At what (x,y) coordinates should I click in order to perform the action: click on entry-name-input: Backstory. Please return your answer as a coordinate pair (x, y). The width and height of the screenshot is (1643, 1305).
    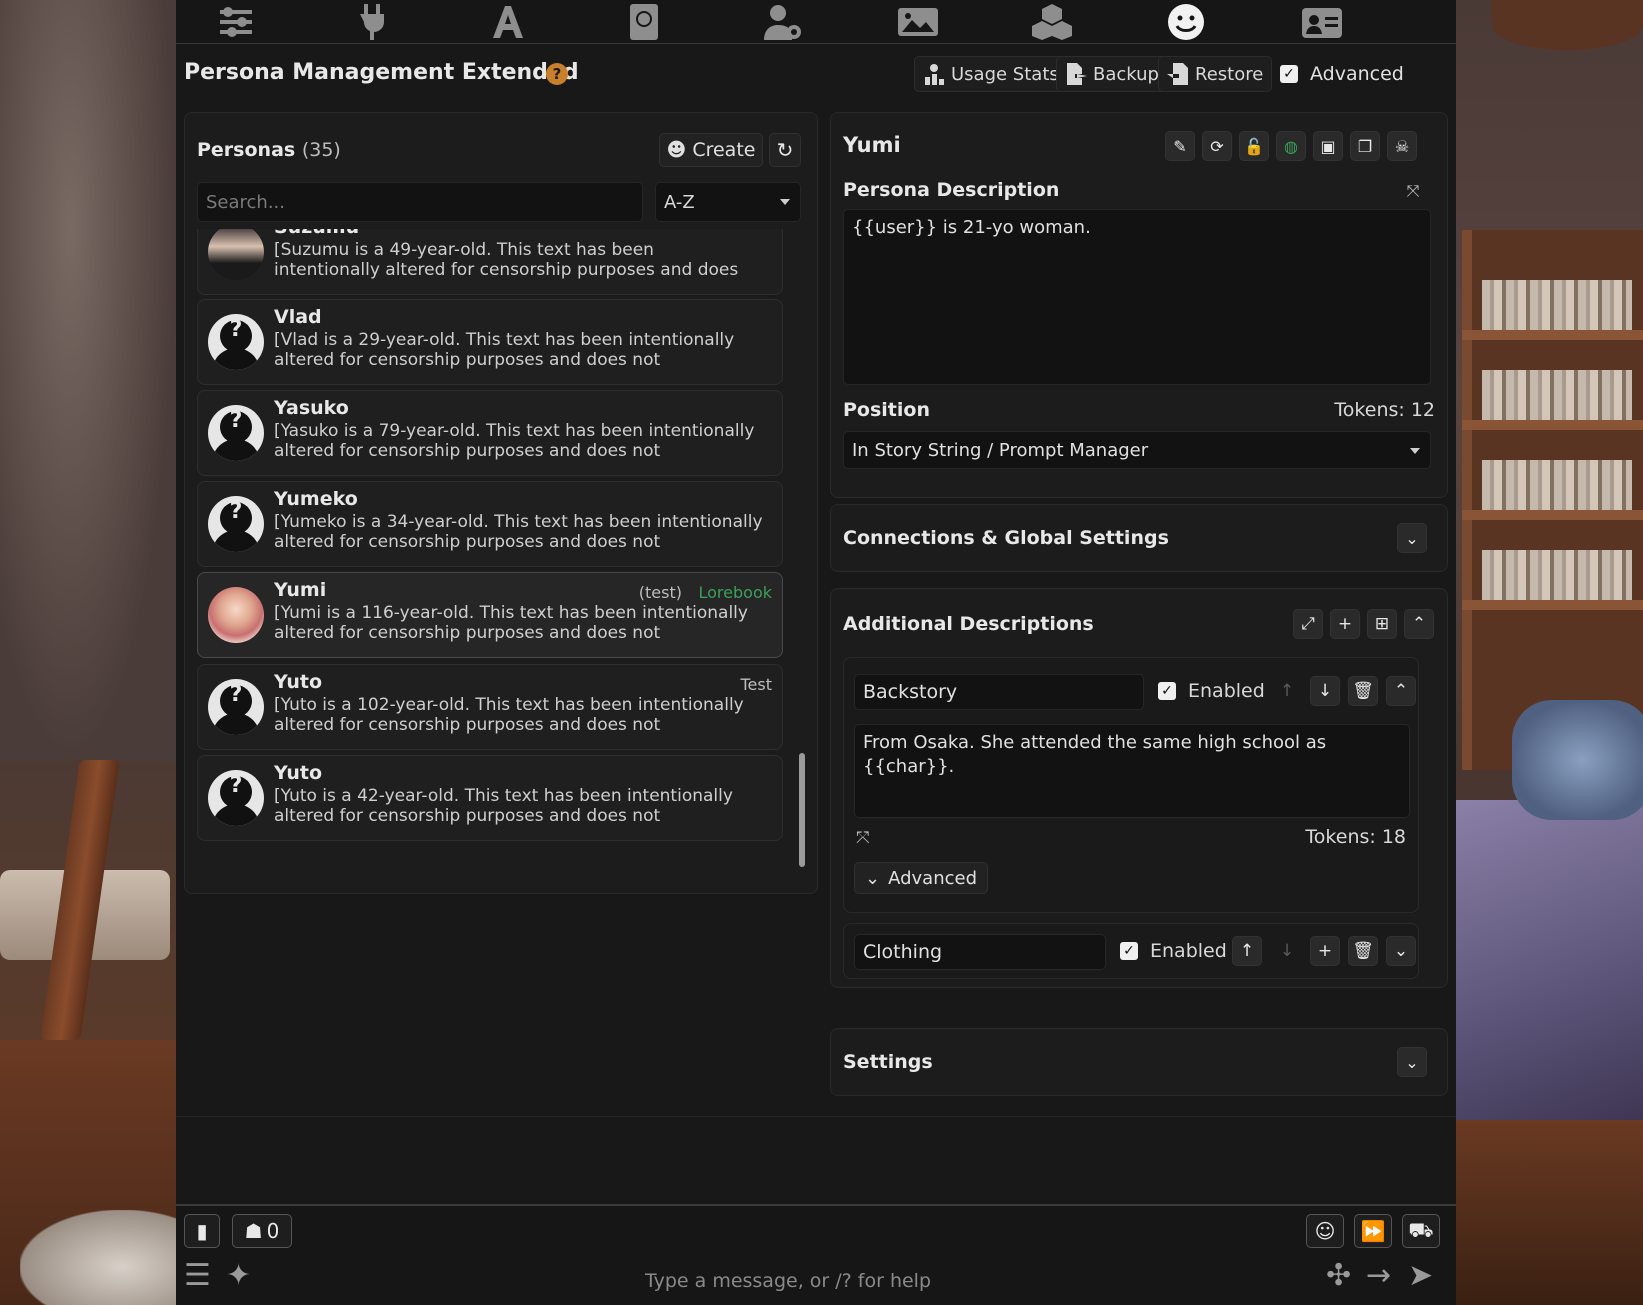
    Looking at the image, I should click on (999, 692).